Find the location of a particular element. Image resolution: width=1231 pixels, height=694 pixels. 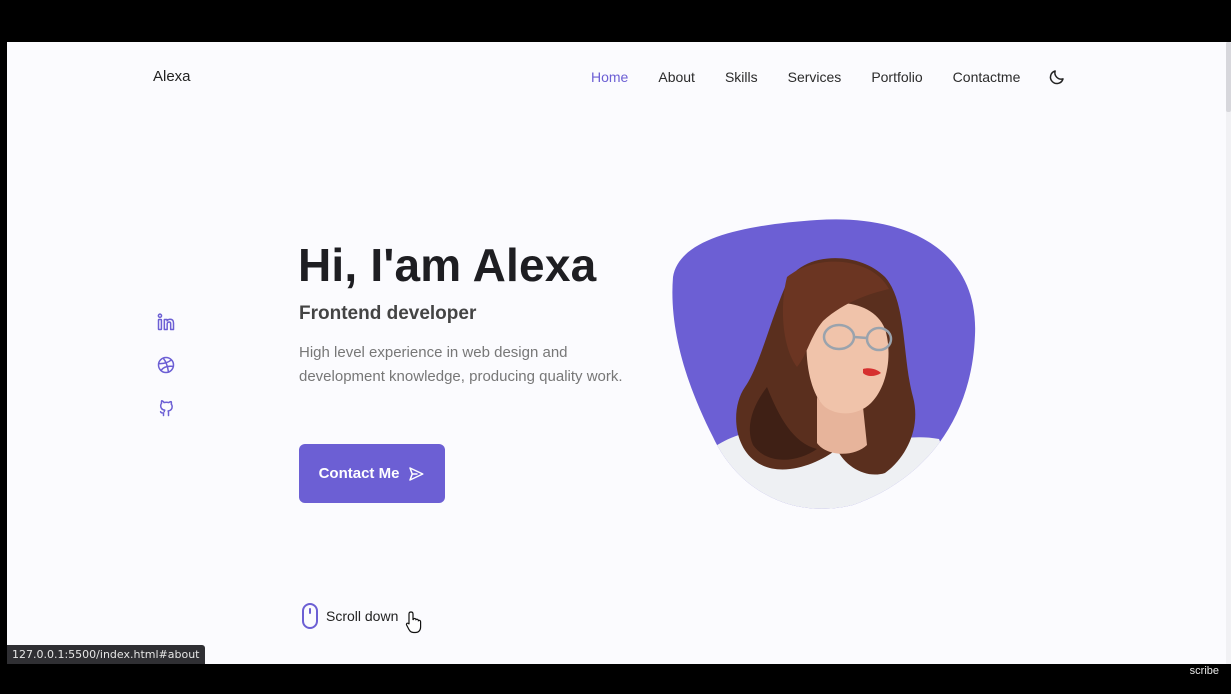

nav-contactme: Contactme is located at coordinates (987, 77).